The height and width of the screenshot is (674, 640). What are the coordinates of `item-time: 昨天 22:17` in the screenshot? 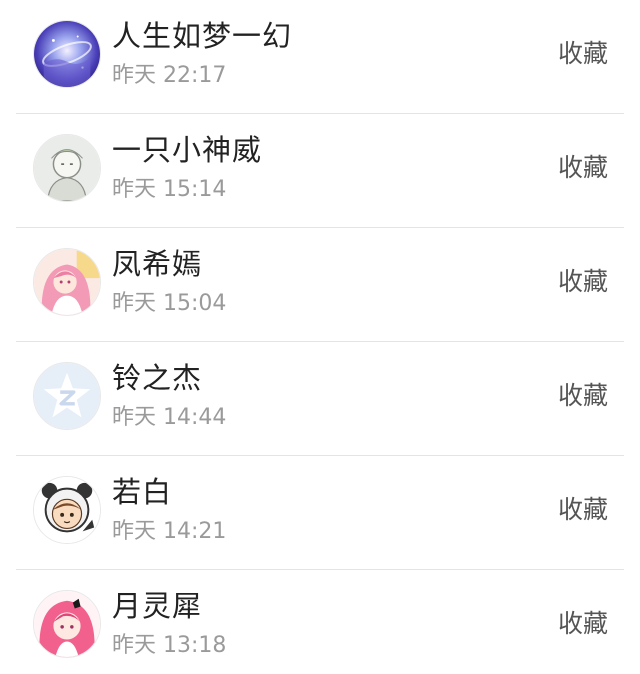 It's located at (169, 75).